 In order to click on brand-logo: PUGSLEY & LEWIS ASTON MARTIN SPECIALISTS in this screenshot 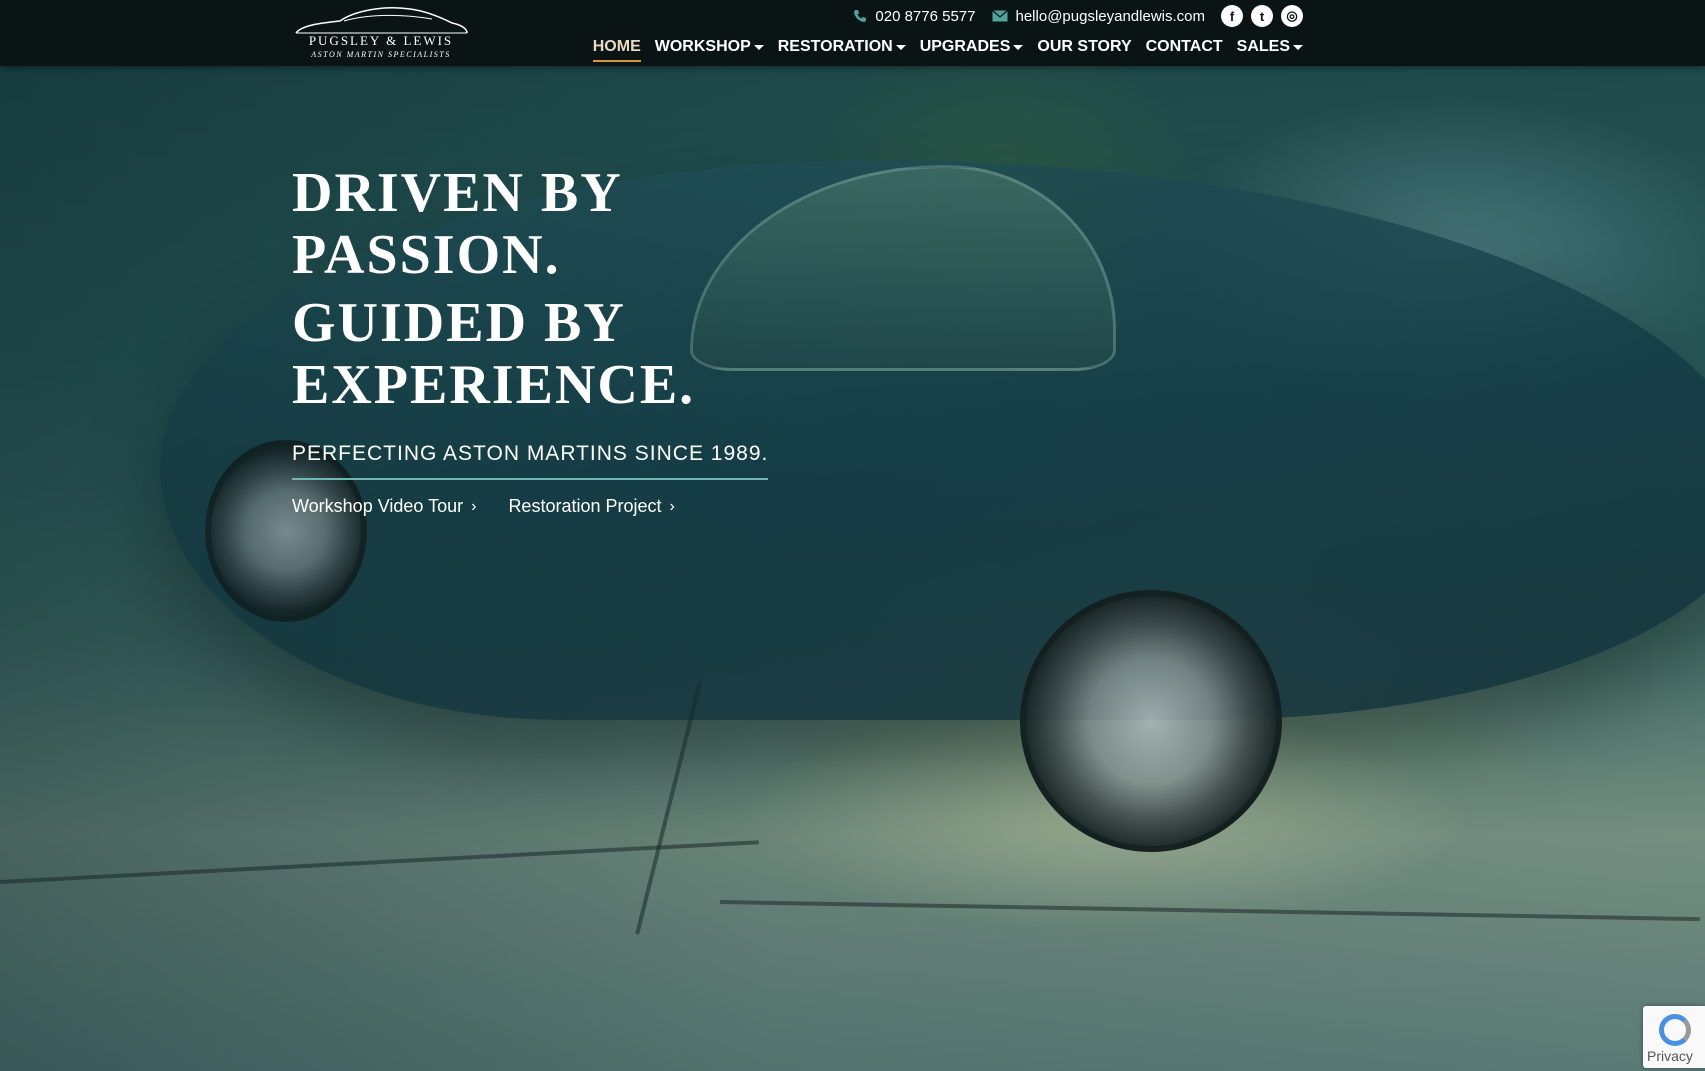, I will do `click(381, 32)`.